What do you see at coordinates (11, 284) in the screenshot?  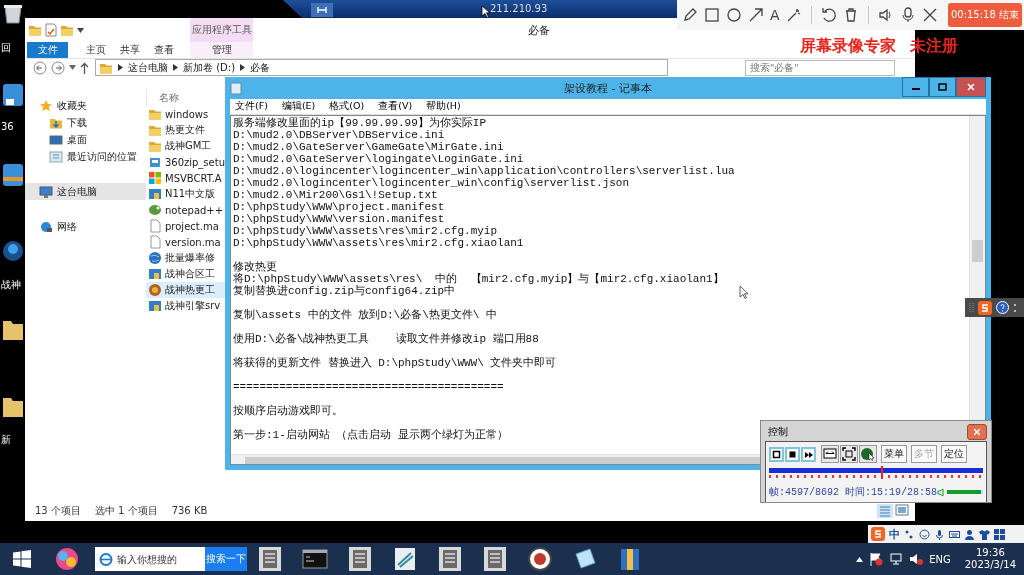 I see `icon-label: 战神` at bounding box center [11, 284].